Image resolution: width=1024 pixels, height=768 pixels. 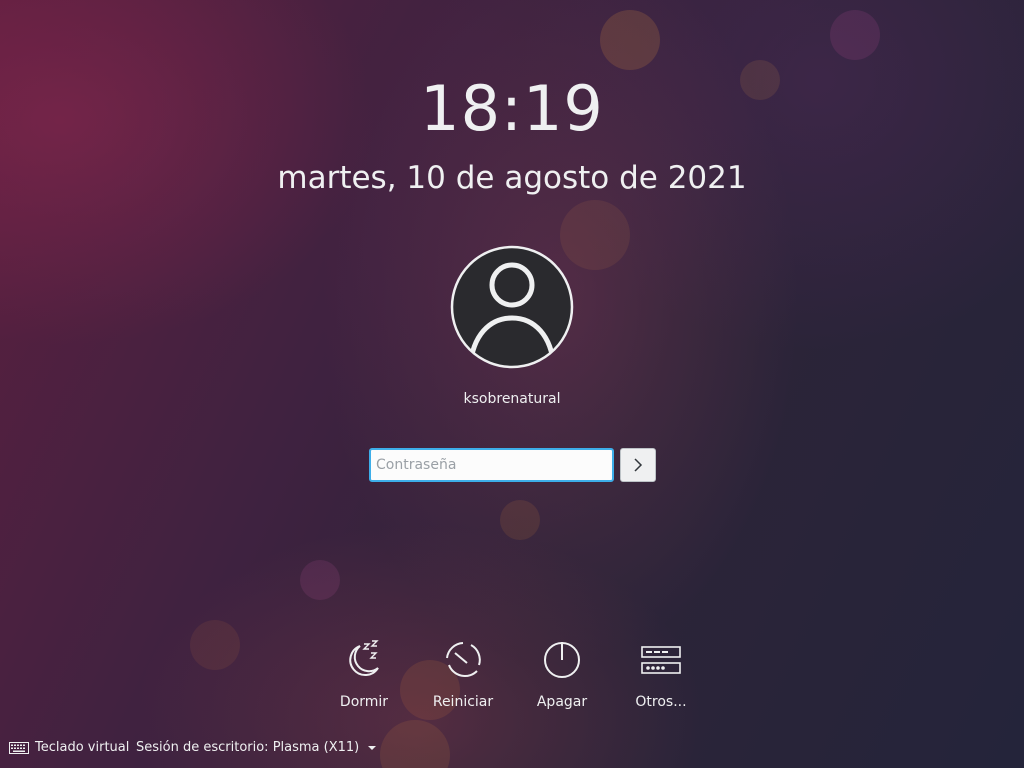 What do you see at coordinates (512, 307) in the screenshot?
I see `user-avatar-icon` at bounding box center [512, 307].